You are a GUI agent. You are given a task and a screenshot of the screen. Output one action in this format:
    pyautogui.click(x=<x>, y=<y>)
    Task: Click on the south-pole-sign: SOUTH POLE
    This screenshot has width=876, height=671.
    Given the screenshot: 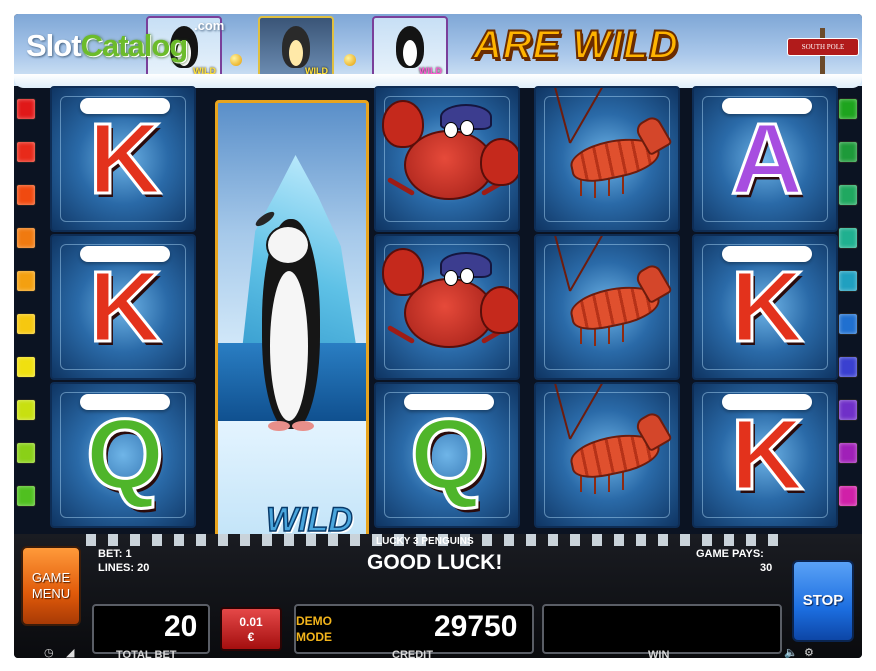 What is the action you would take?
    pyautogui.click(x=823, y=47)
    